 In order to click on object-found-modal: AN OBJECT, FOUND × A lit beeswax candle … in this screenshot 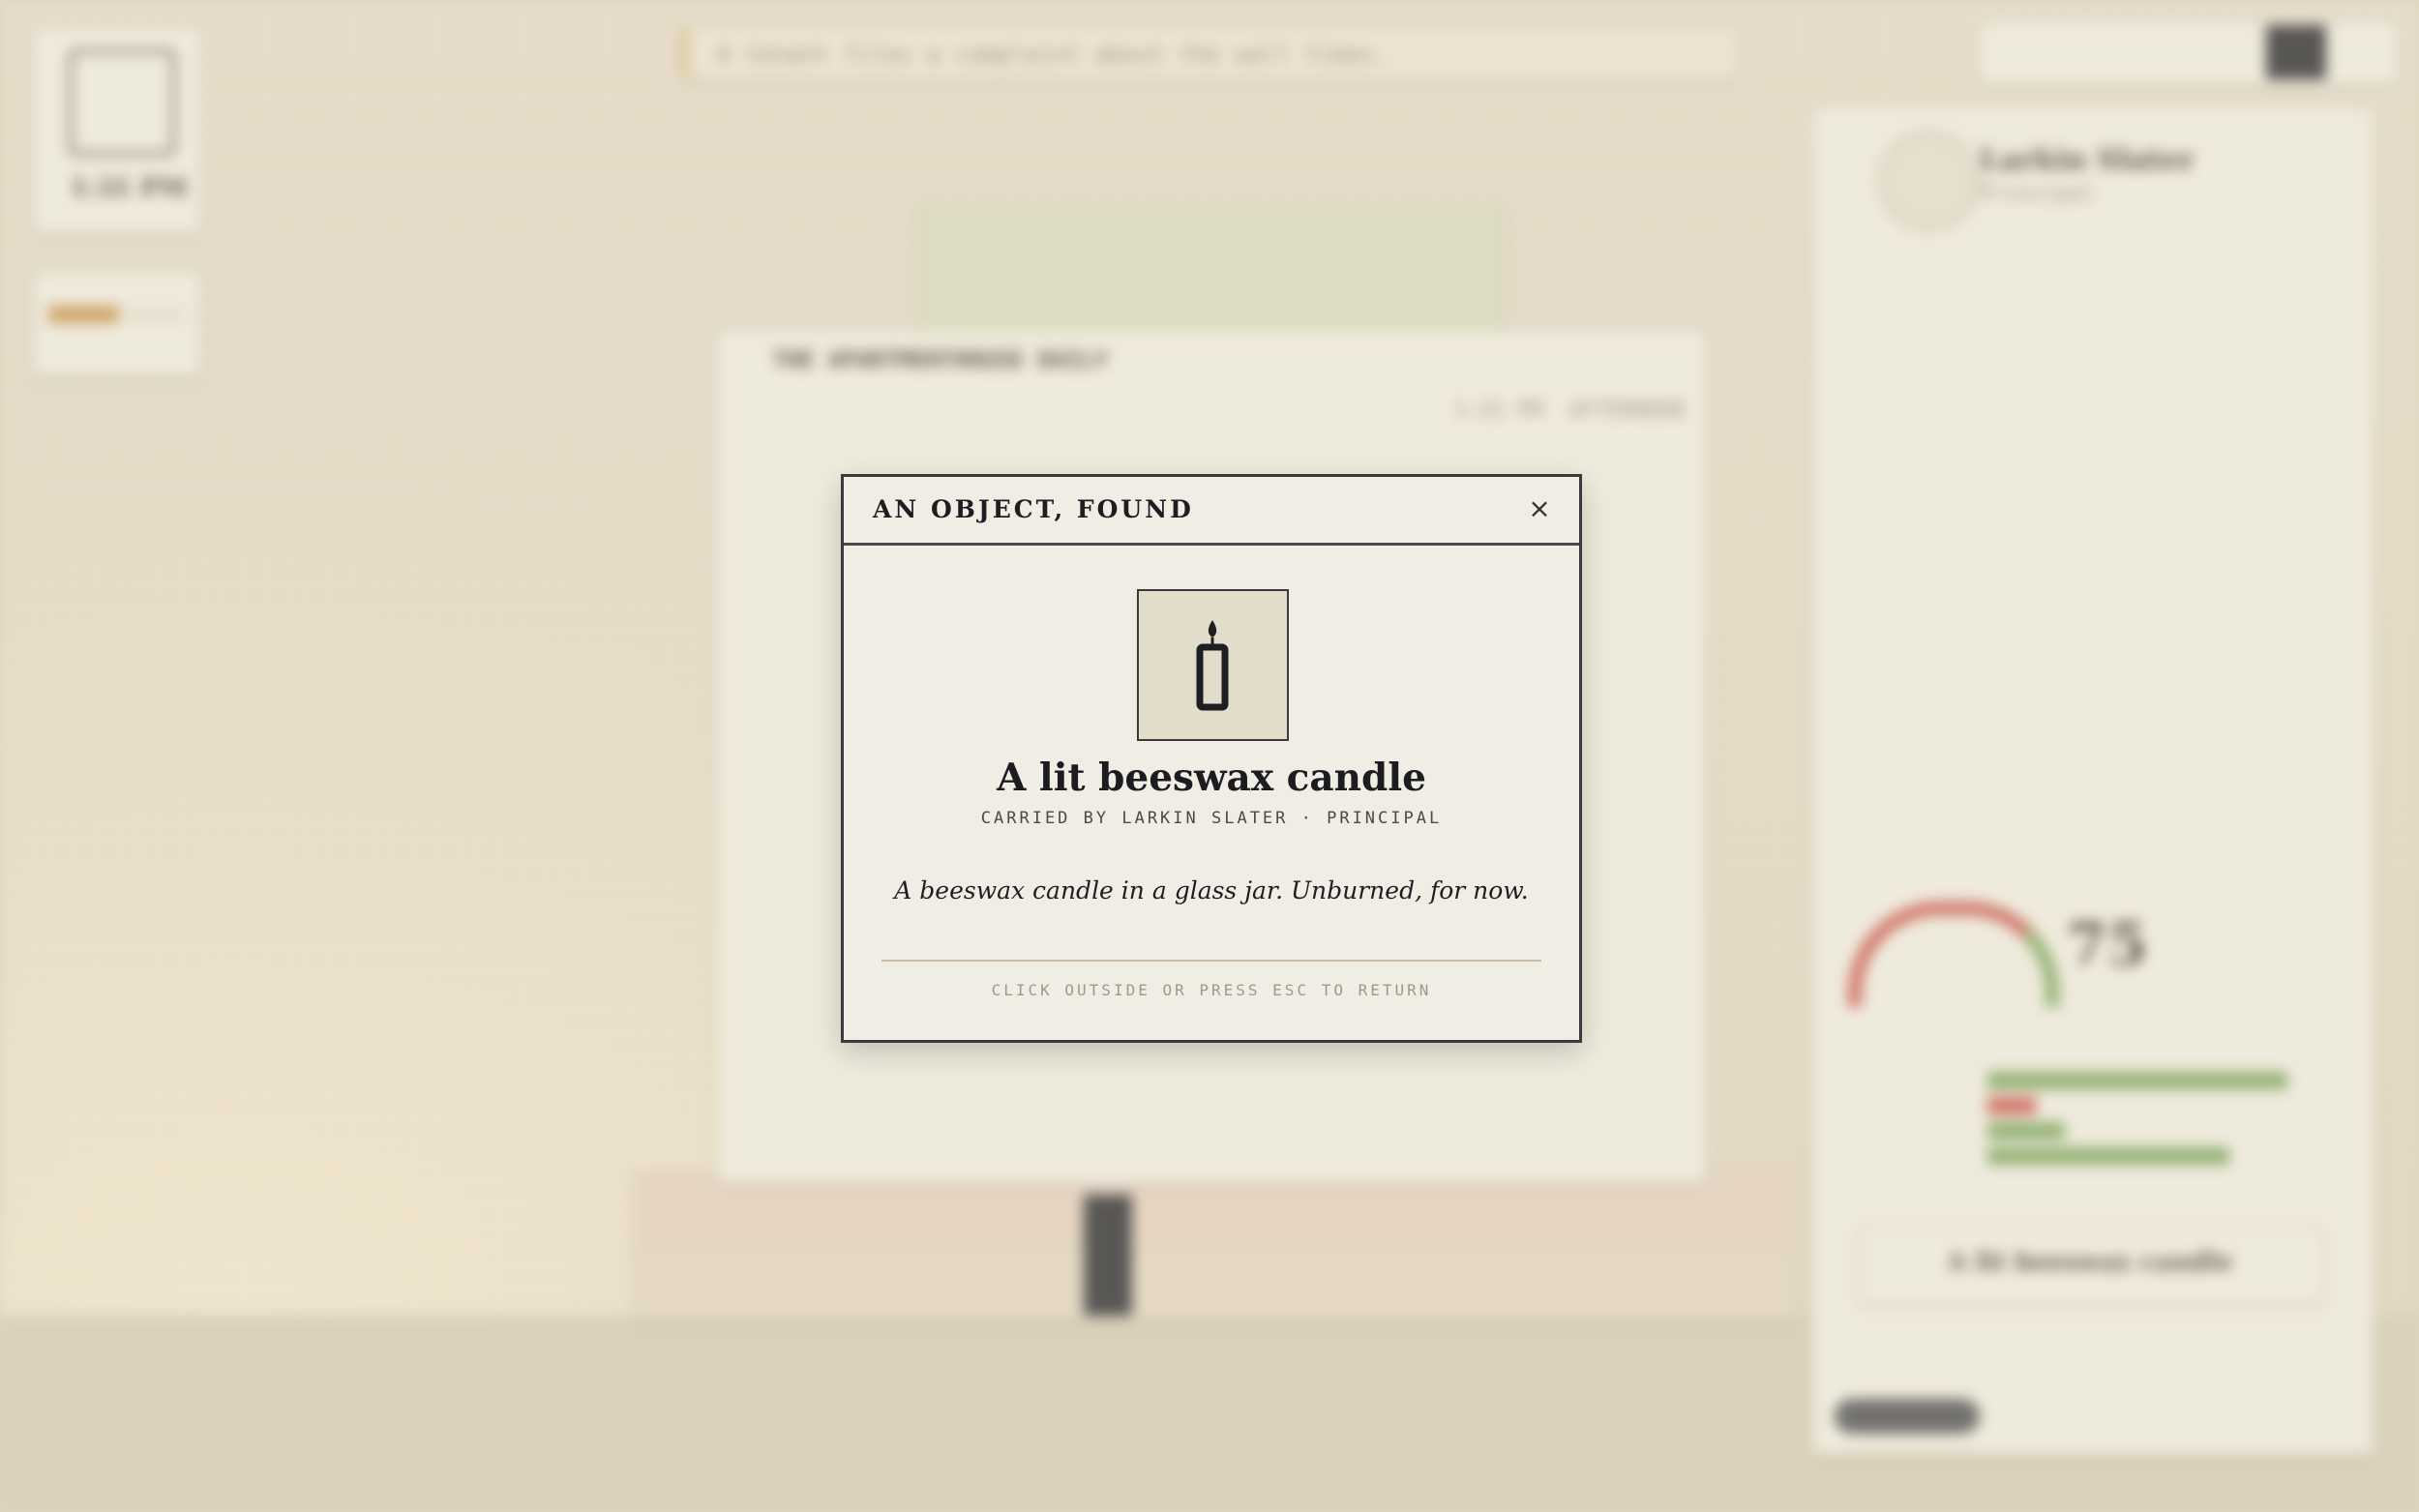, I will do `click(1212, 758)`.